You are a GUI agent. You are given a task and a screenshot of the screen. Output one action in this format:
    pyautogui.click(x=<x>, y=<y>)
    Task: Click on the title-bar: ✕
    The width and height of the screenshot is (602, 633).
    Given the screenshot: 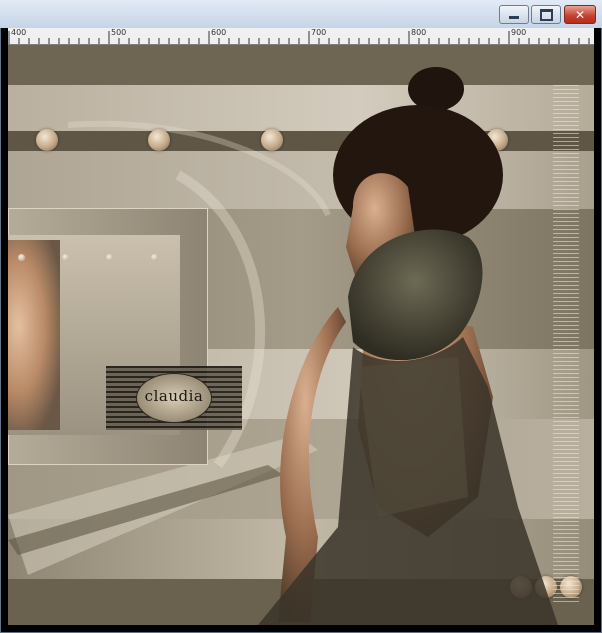 What is the action you would take?
    pyautogui.click(x=301, y=14)
    